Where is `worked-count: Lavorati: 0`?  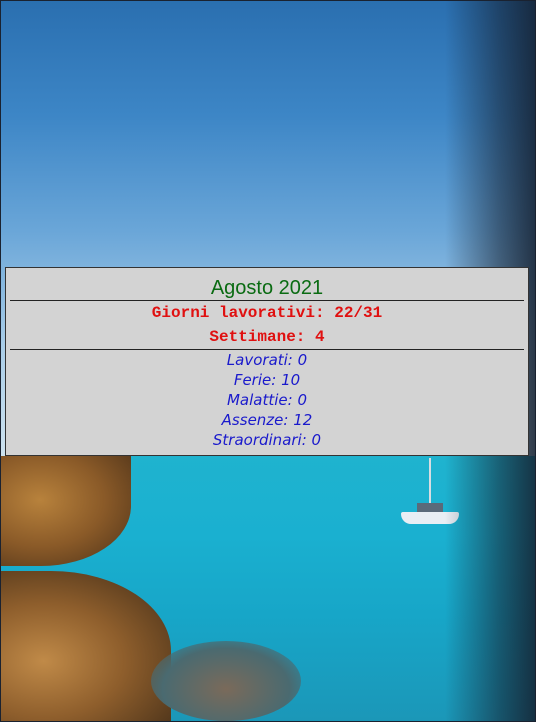
worked-count: Lavorati: 0 is located at coordinates (267, 360).